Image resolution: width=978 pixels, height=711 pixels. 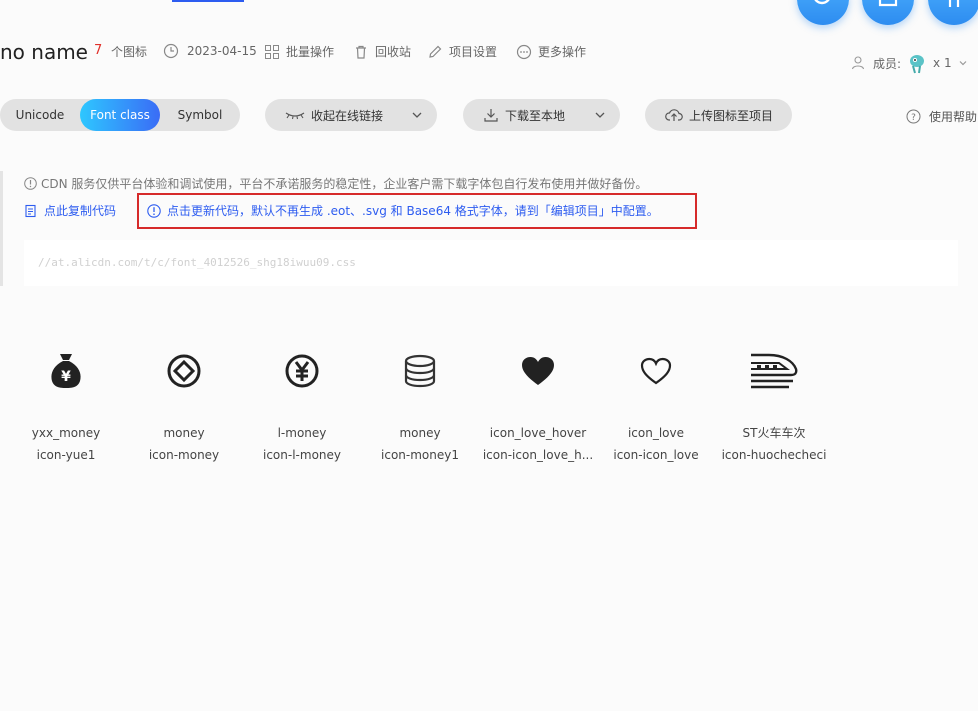 I want to click on icon-card: money icon-money1, so click(x=420, y=407).